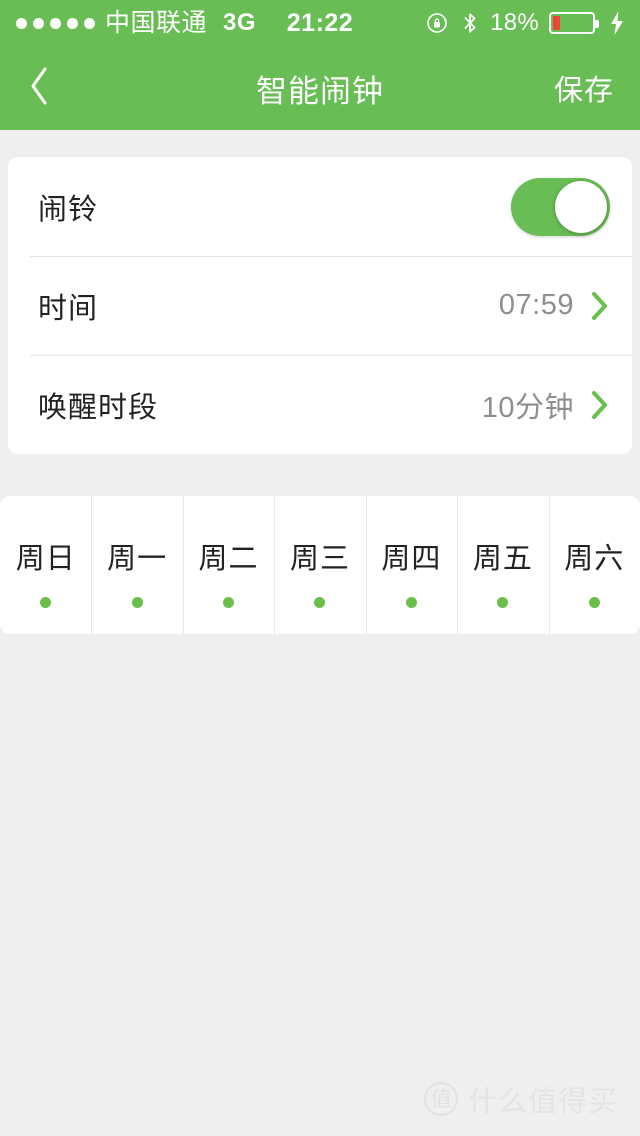 Image resolution: width=640 pixels, height=1136 pixels. I want to click on weekday-label: 周三, so click(319, 558).